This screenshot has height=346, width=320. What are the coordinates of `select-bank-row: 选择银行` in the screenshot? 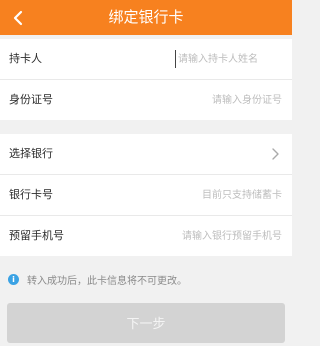 It's located at (146, 154).